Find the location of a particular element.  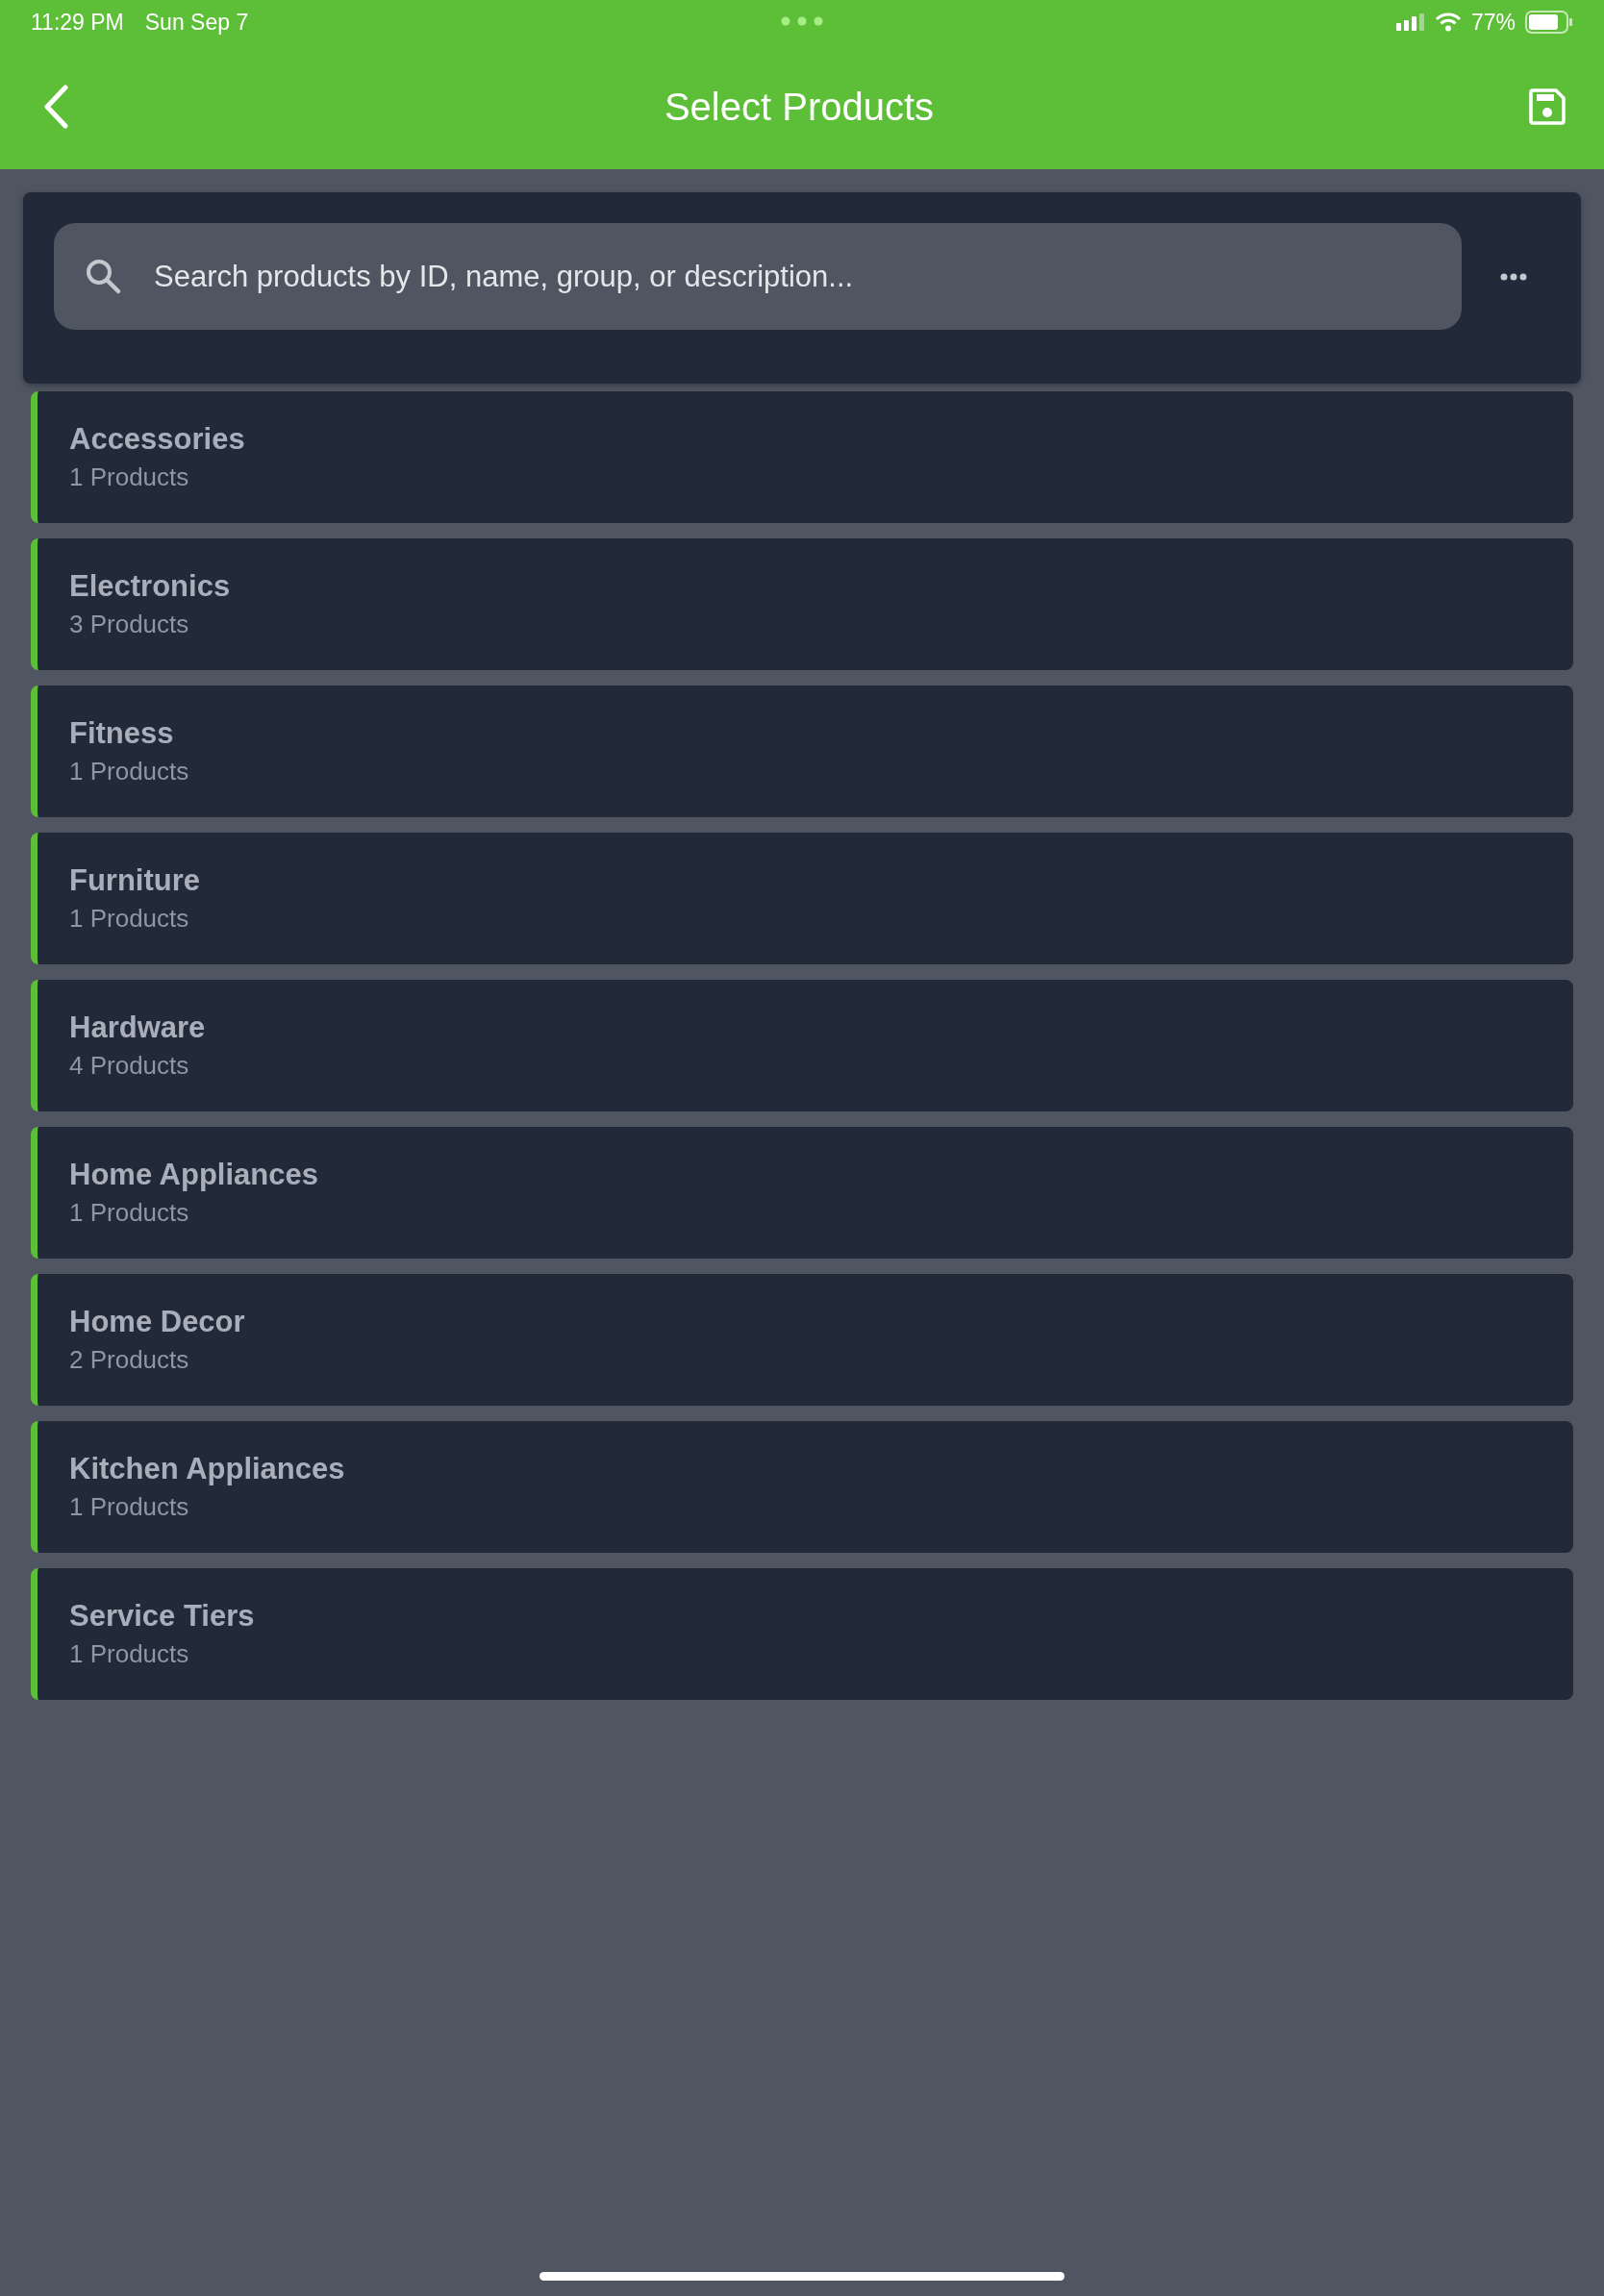

signal-icon is located at coordinates (1410, 22).